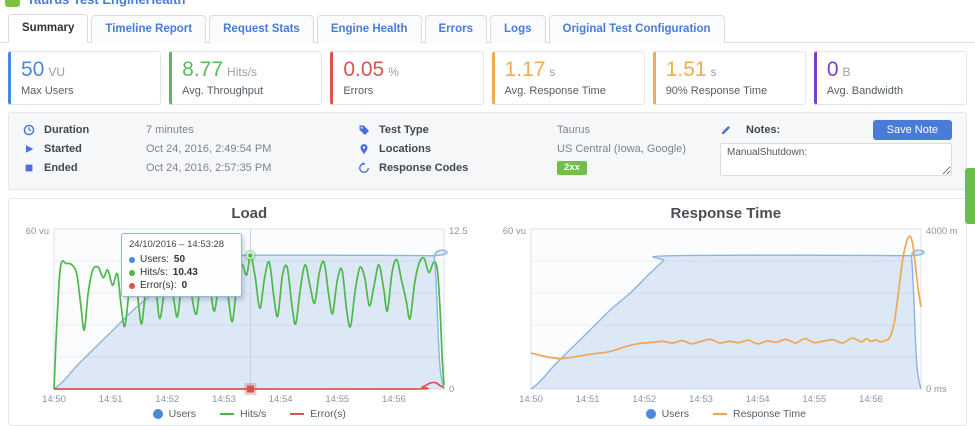 This screenshot has width=975, height=426. I want to click on tooltip-series-value: 50, so click(179, 259).